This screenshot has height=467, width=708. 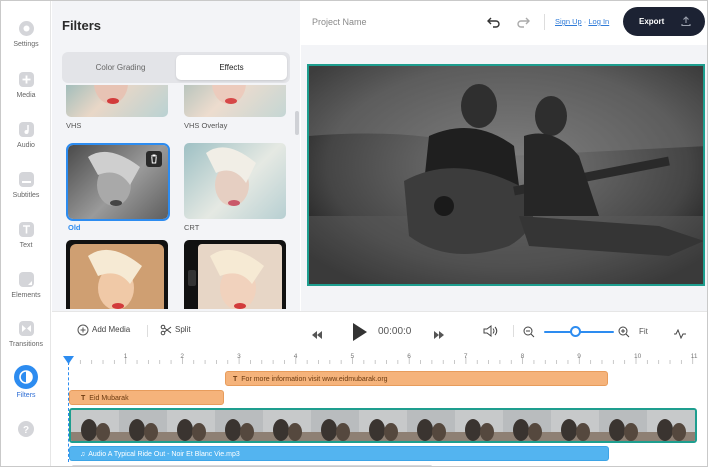 I want to click on rewind-icon, so click(x=317, y=336).